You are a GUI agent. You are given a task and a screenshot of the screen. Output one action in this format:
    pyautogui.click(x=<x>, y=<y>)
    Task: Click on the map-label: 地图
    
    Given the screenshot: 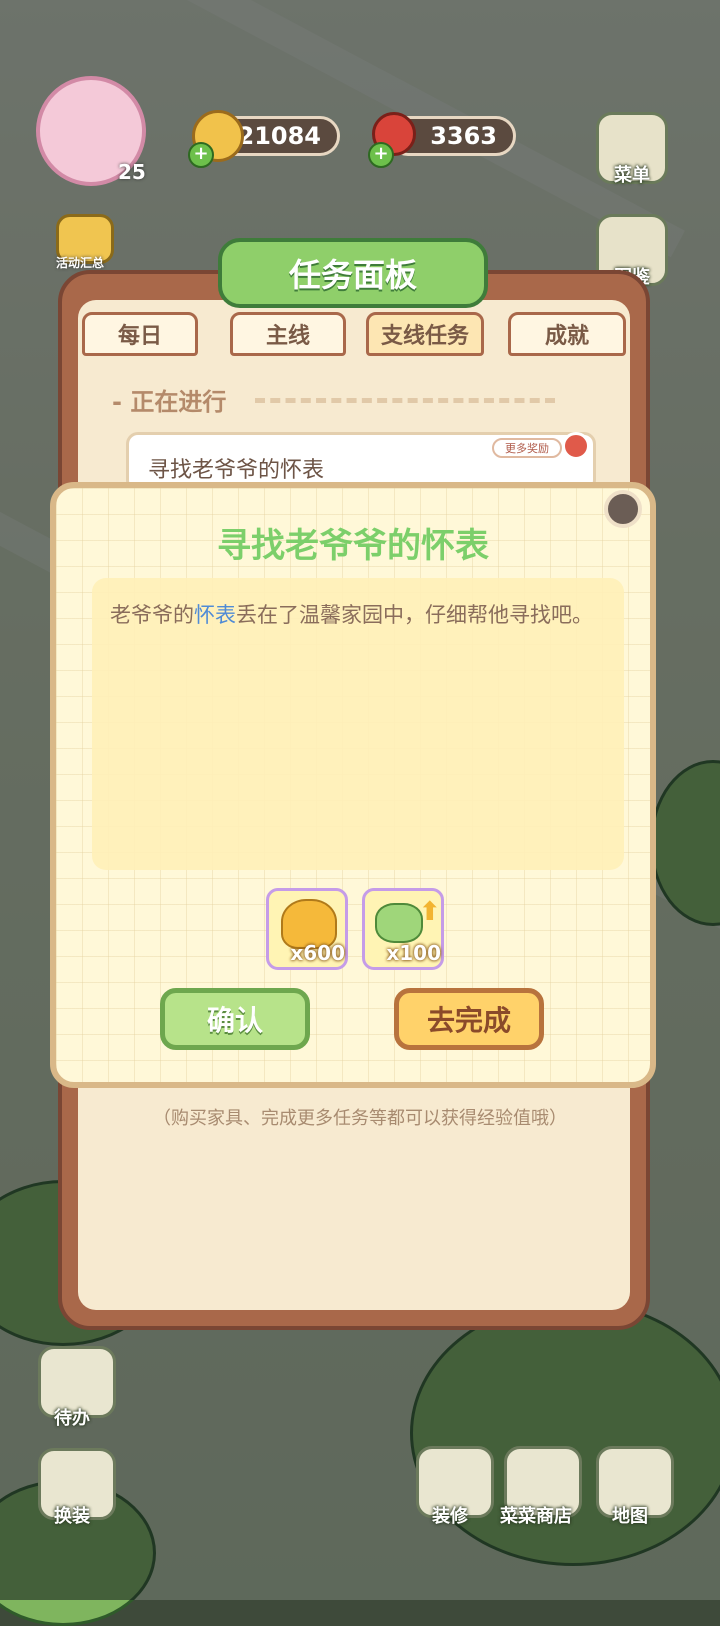 What is the action you would take?
    pyautogui.click(x=630, y=1516)
    